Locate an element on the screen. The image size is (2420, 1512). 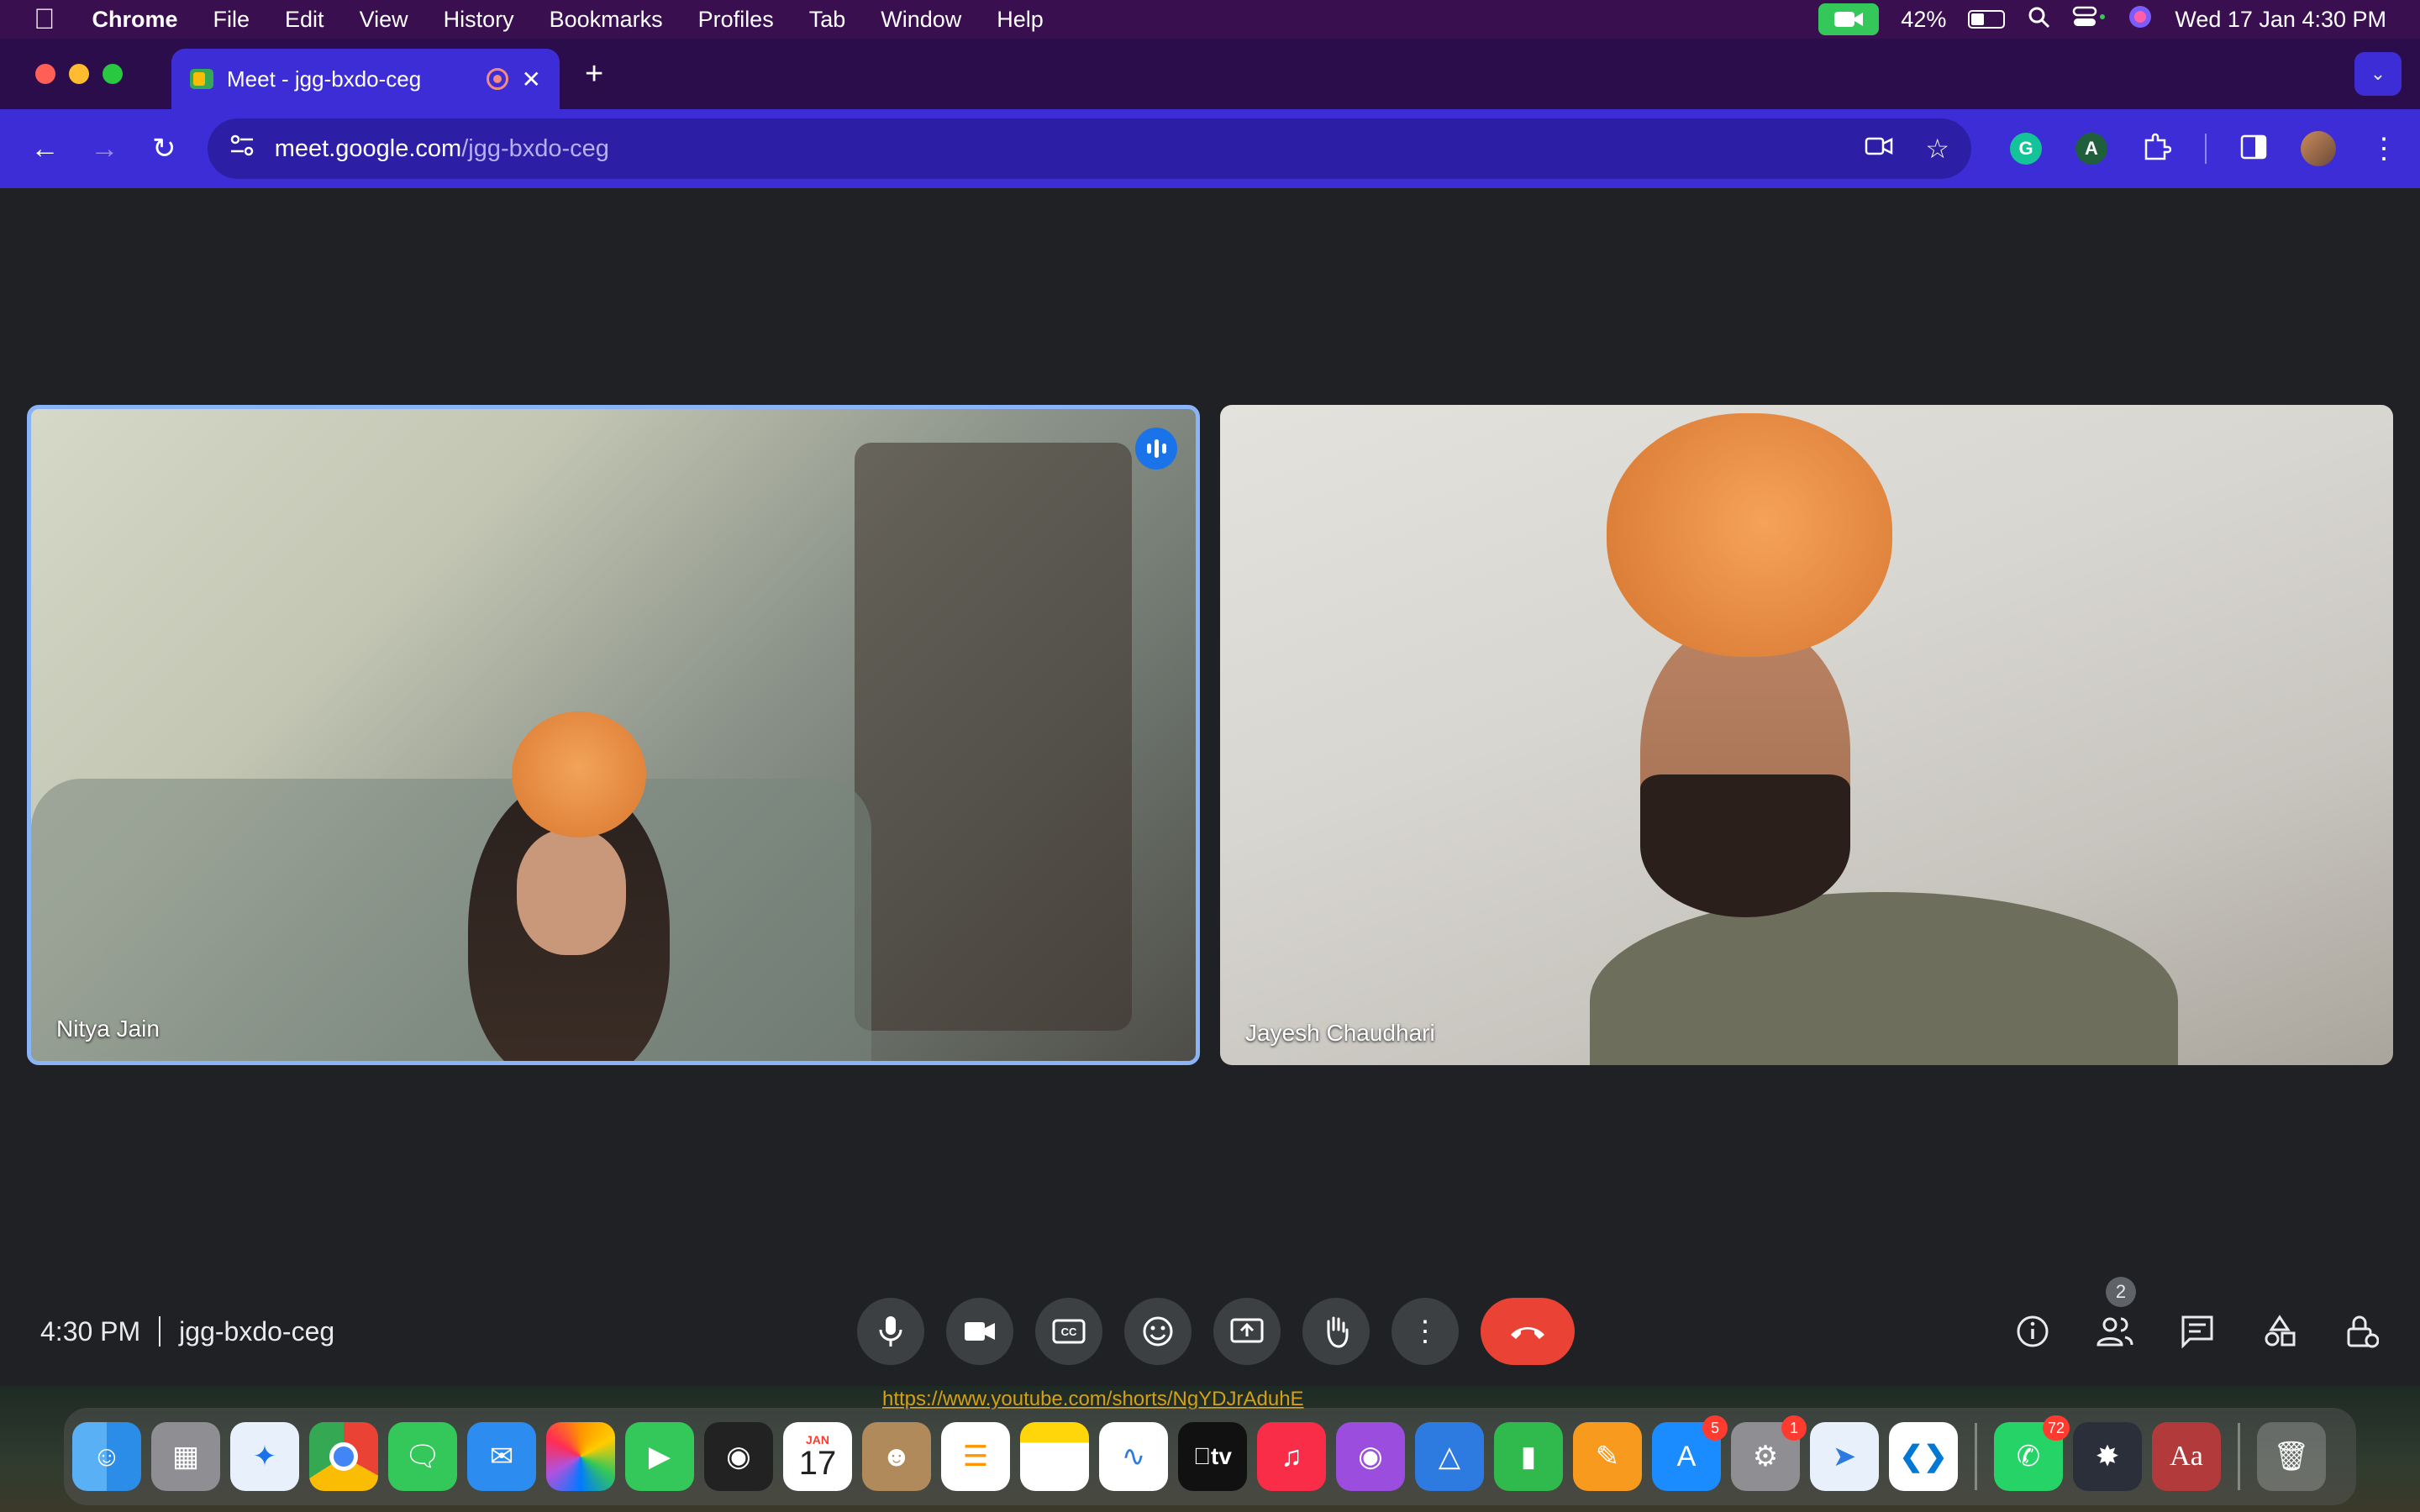
menu-app-name: Chrome is located at coordinates (135, 20).